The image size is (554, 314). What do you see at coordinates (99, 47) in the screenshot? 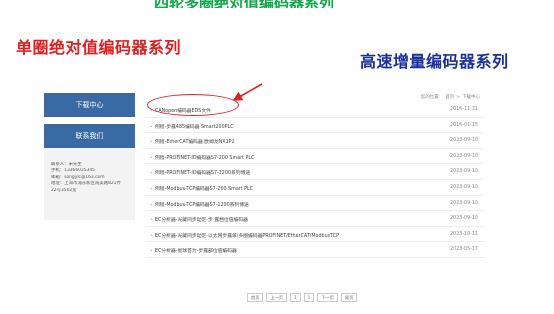
I see `headline-single-turn: 单圈绝对值编码器系列` at bounding box center [99, 47].